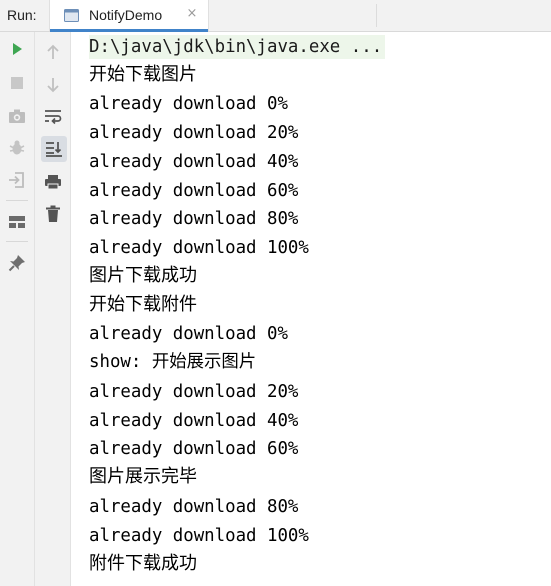 The height and width of the screenshot is (586, 551). I want to click on scroll-to-end-icon, so click(54, 149).